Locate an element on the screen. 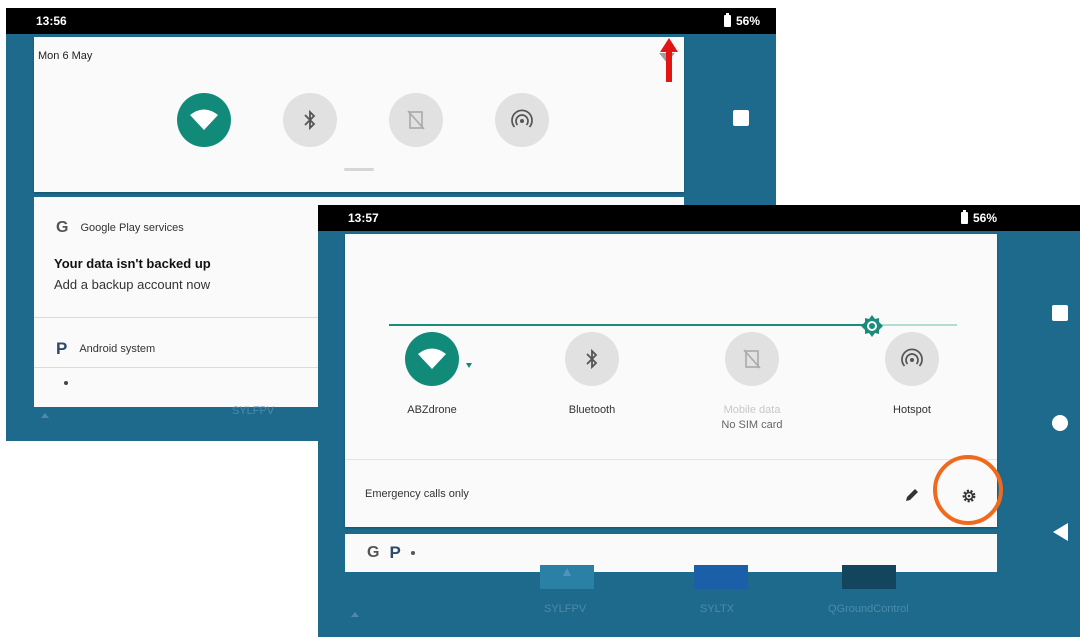 This screenshot has height=637, width=1080. wifi-tile: ABZdrone is located at coordinates (432, 374).